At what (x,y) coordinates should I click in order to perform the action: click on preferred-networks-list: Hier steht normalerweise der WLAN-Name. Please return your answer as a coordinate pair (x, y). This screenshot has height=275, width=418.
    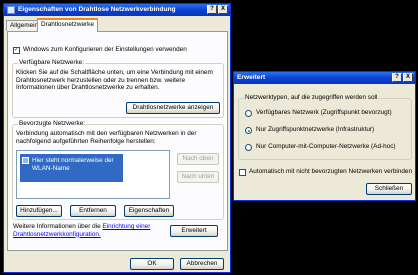
    Looking at the image, I should click on (93, 174).